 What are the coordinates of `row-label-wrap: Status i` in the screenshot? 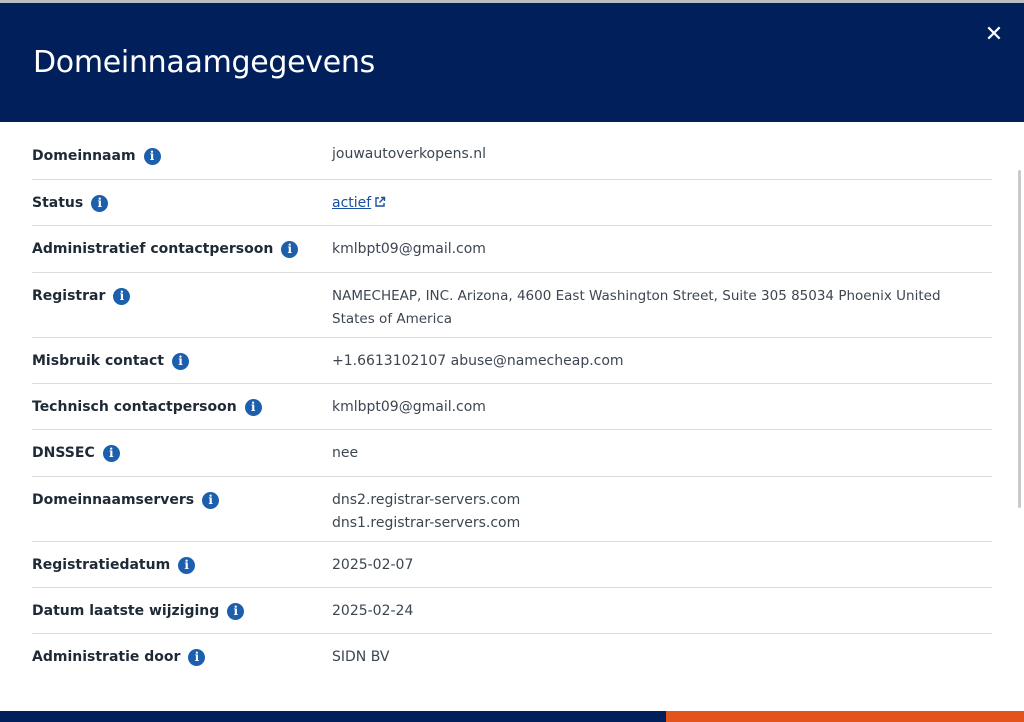 It's located at (70, 203).